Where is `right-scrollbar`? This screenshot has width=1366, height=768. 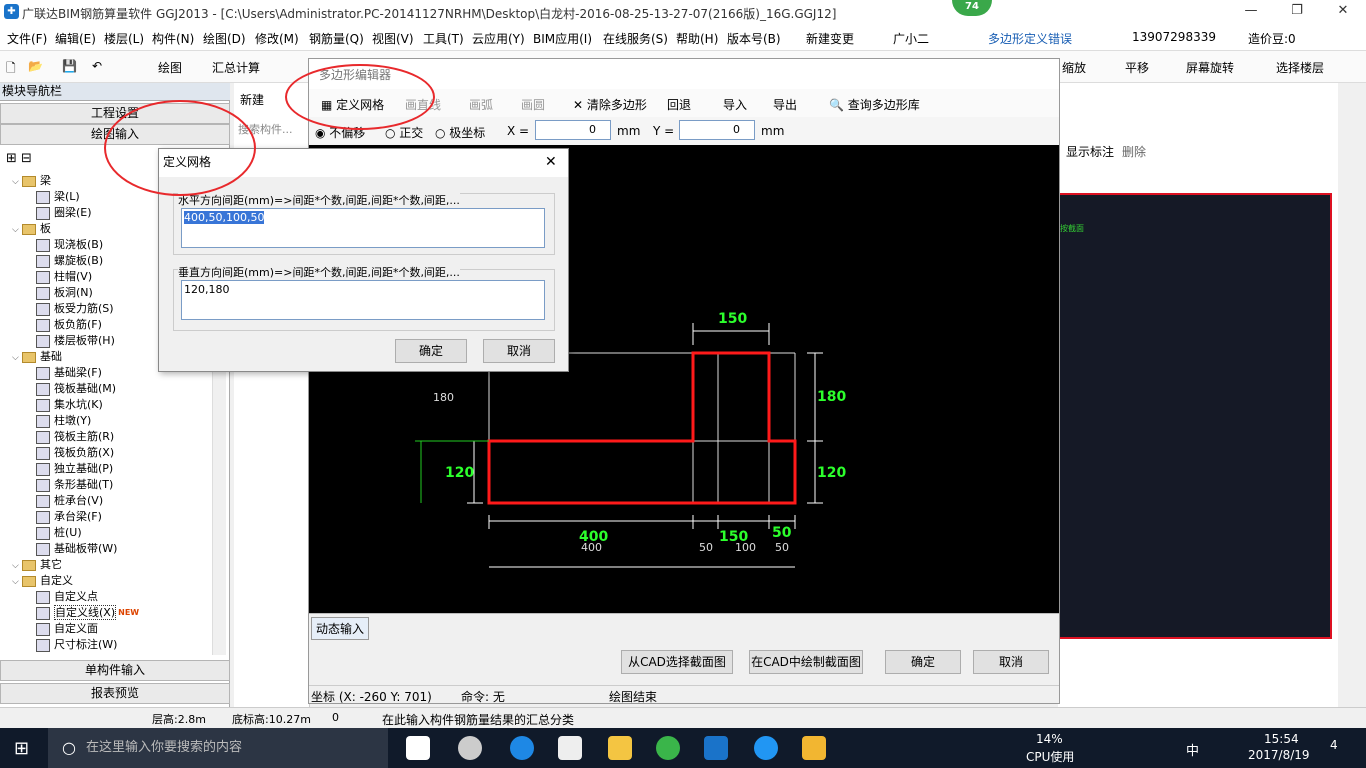
right-scrollbar is located at coordinates (1353, 395).